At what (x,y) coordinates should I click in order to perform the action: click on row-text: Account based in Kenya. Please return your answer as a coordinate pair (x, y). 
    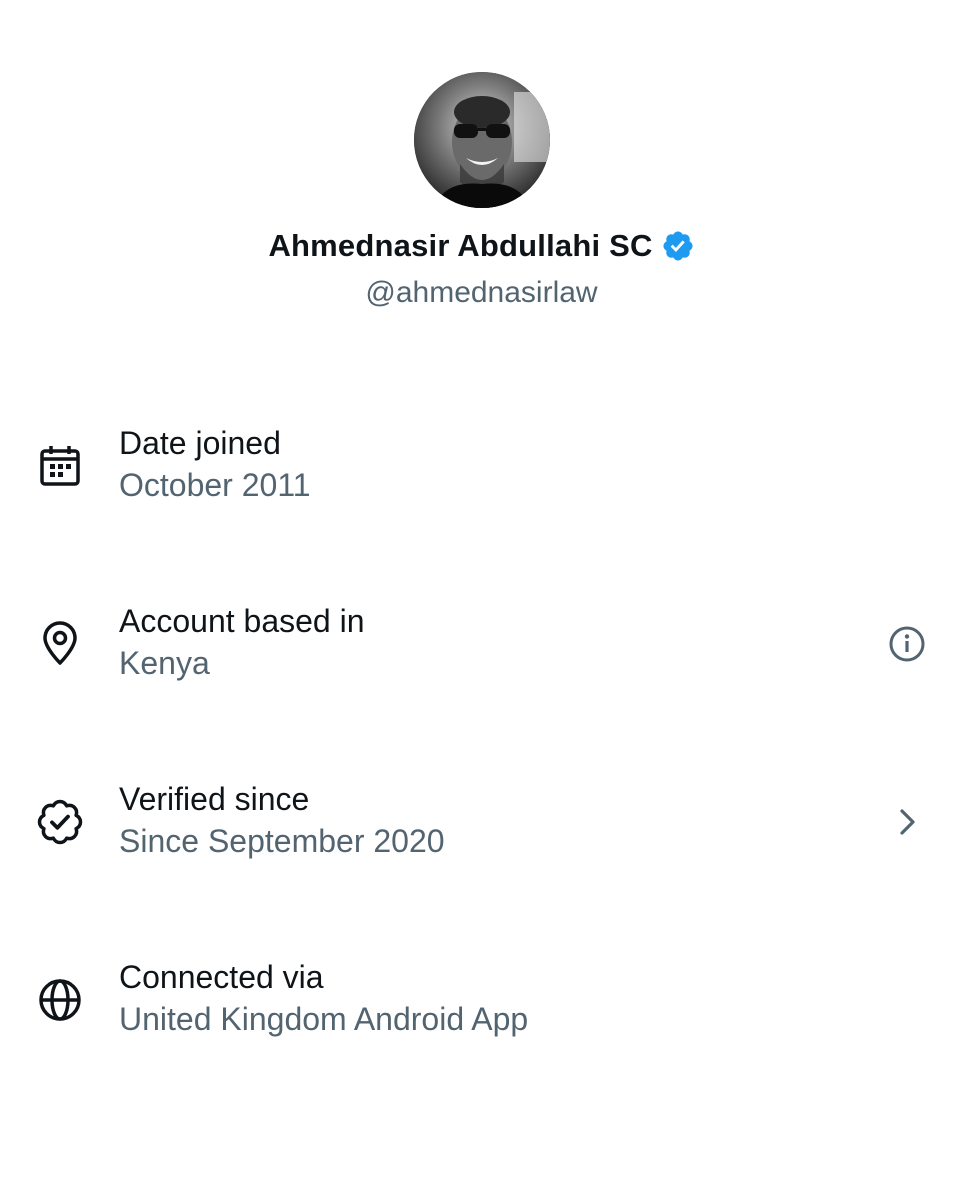
    Looking at the image, I should click on (242, 642).